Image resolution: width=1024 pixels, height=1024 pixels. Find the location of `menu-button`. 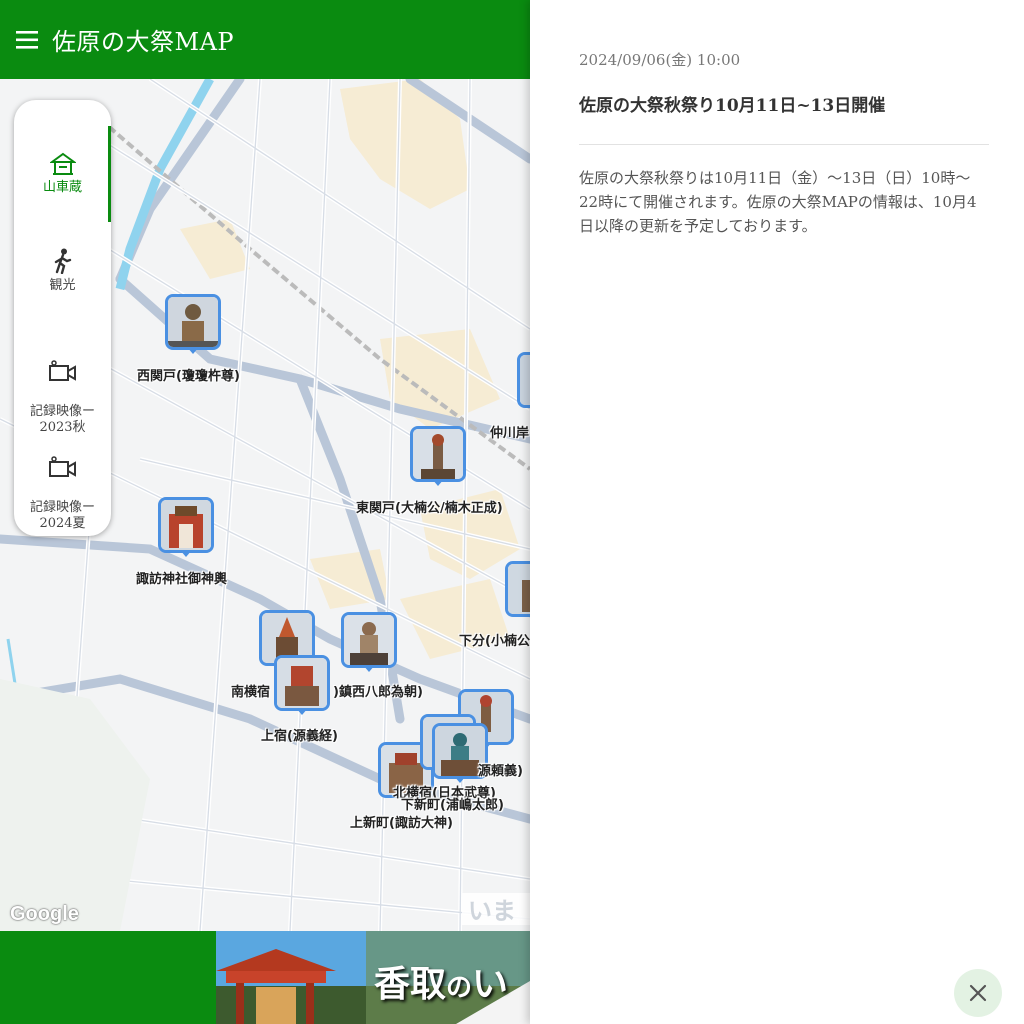

menu-button is located at coordinates (28, 39).